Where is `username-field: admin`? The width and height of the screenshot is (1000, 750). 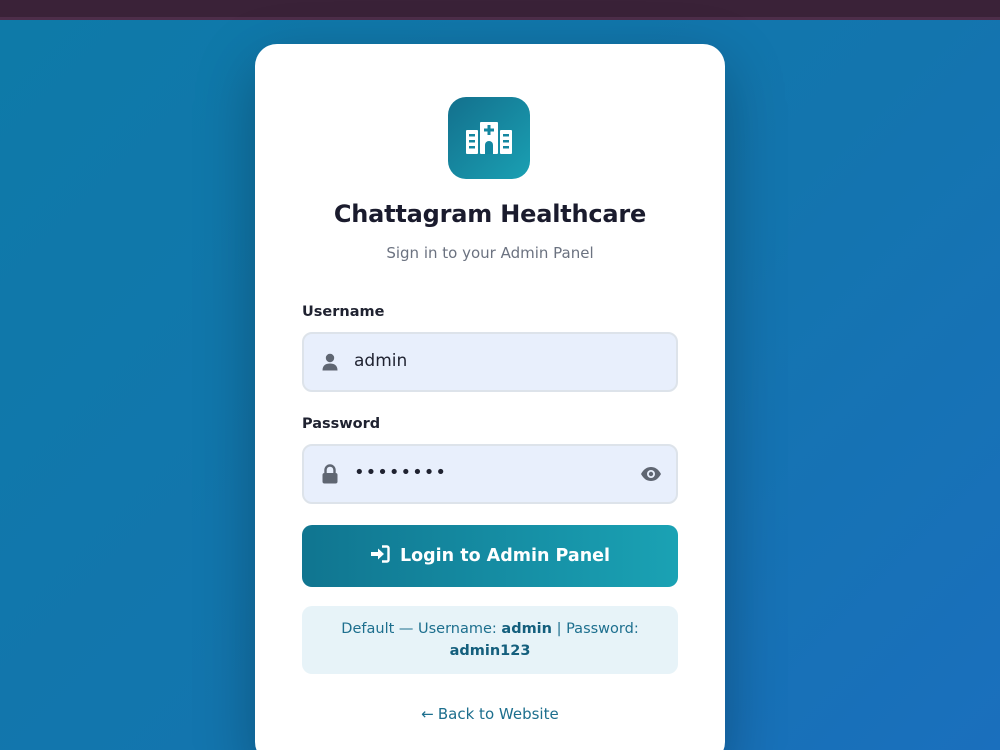
username-field: admin is located at coordinates (490, 362).